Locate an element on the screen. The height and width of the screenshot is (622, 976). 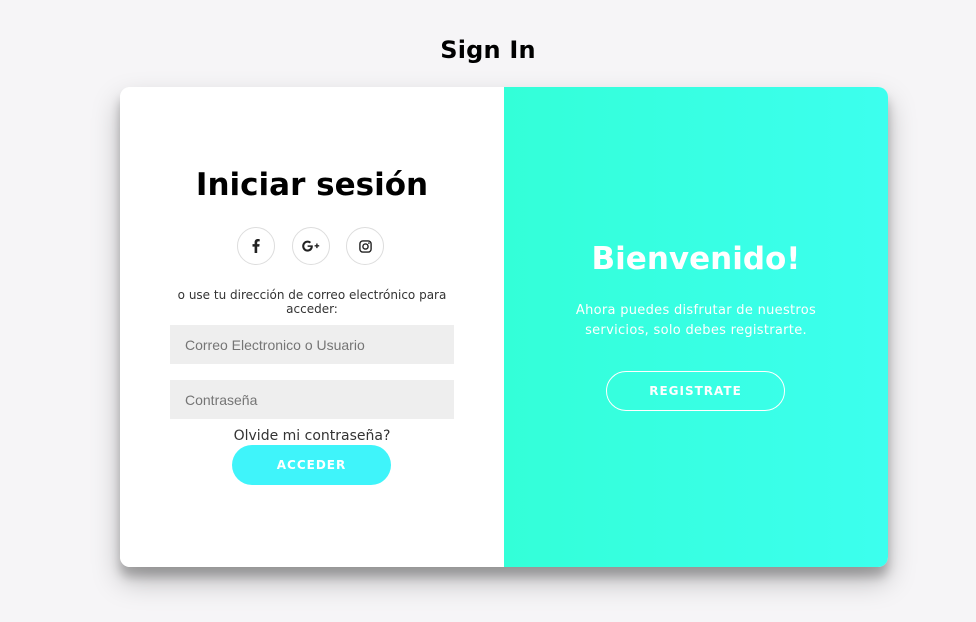
facebook-button is located at coordinates (256, 246).